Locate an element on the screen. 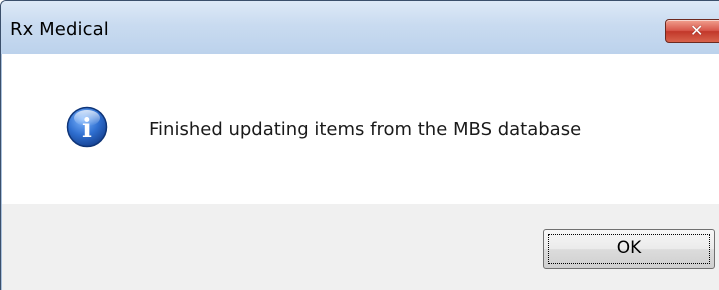 The height and width of the screenshot is (290, 719). close-button: ✕ is located at coordinates (692, 31).